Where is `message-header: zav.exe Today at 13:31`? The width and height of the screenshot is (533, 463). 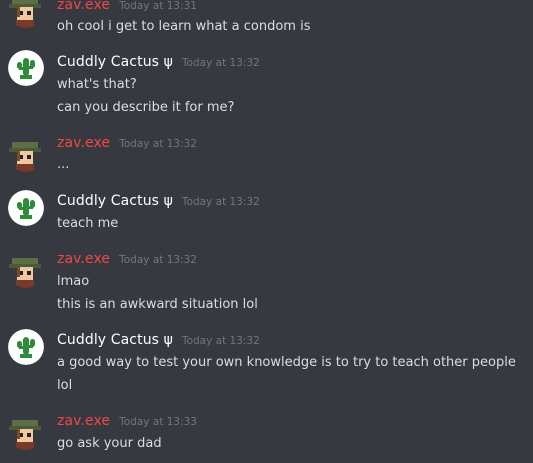 message-header: zav.exe Today at 13:31 is located at coordinates (127, 6).